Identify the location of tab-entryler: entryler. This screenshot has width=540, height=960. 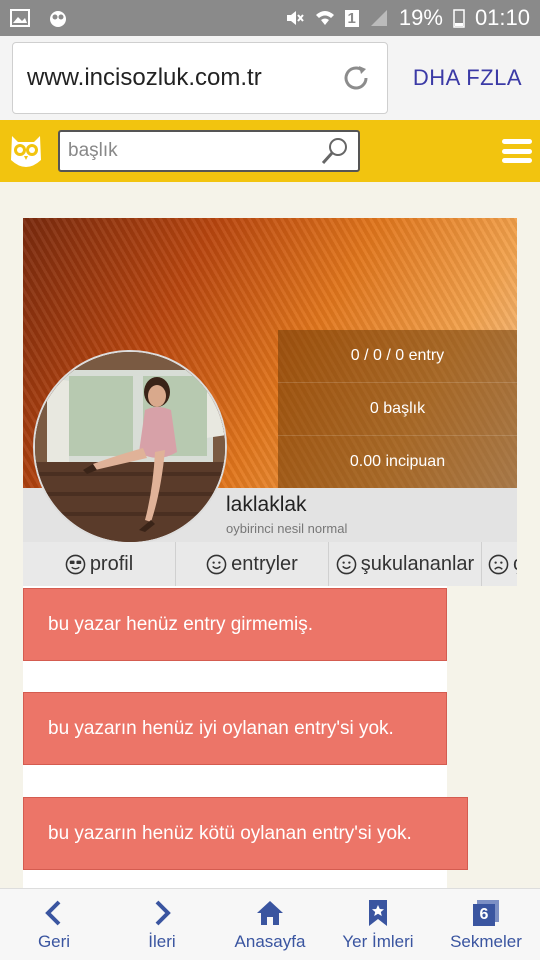
(252, 564).